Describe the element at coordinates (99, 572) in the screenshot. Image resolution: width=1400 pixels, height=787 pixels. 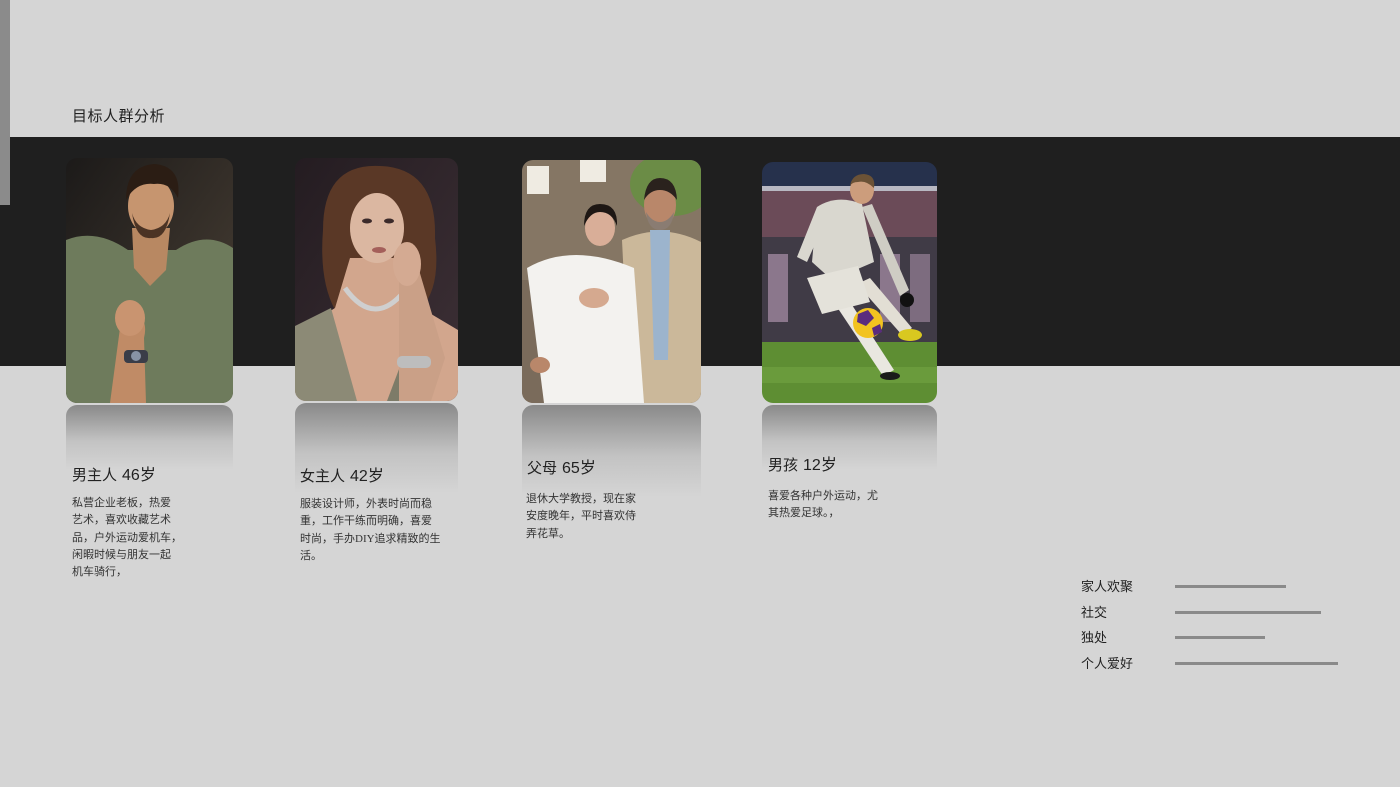
I see `description-line: 机车骑行，` at that location.